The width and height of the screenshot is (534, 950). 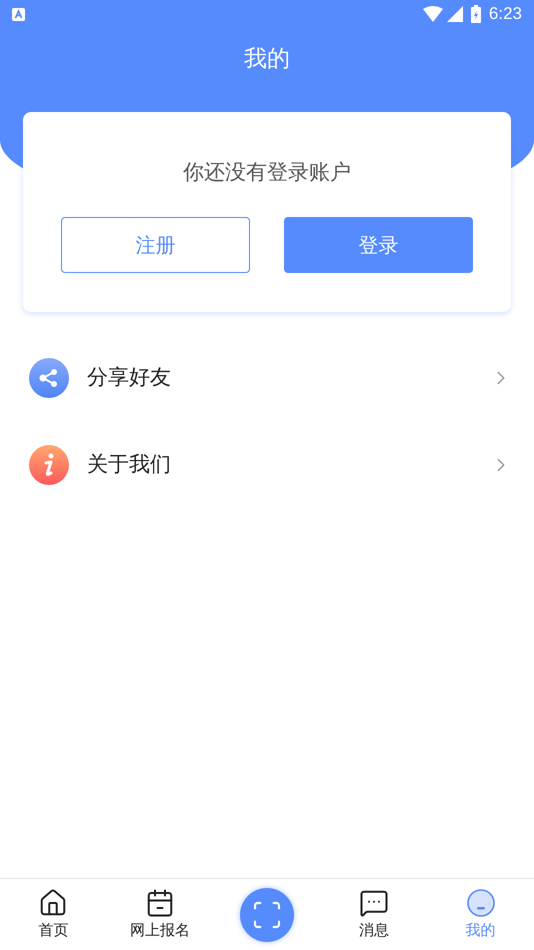 I want to click on menu-item: 关于我们, so click(x=267, y=464).